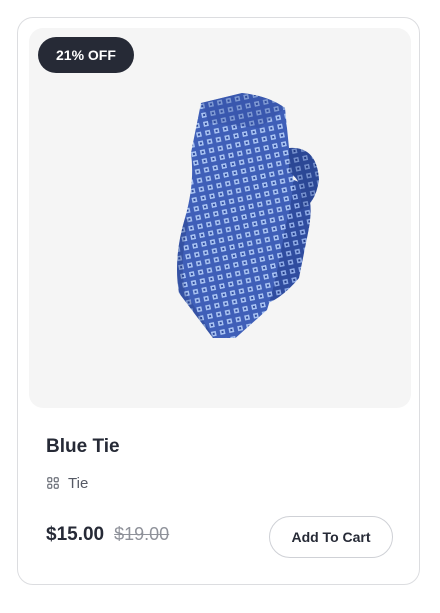  I want to click on original-price: $19.00, so click(142, 534).